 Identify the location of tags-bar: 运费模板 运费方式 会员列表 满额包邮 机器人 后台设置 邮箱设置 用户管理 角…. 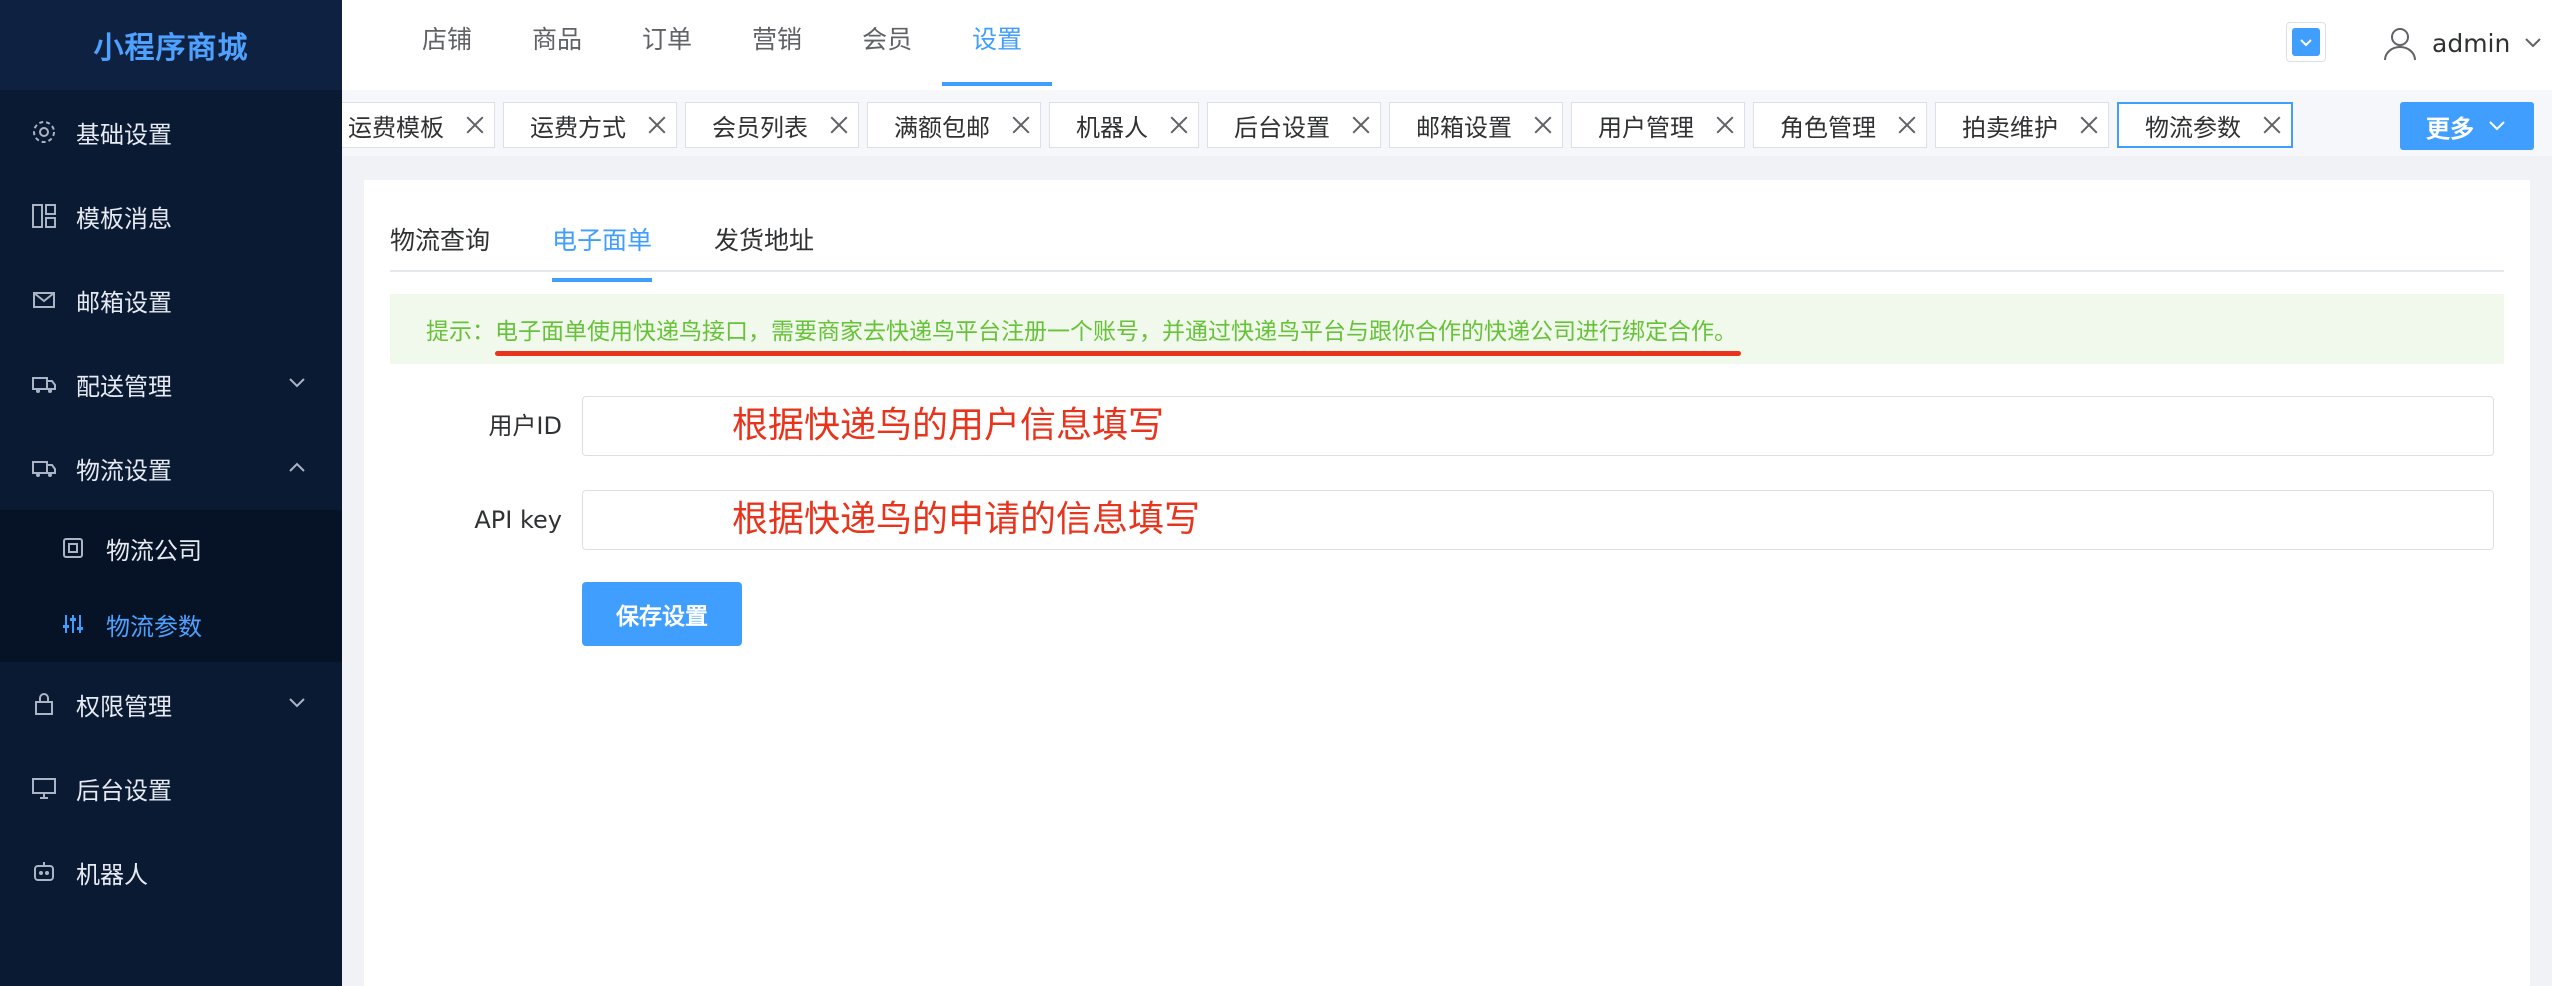
(1447, 123).